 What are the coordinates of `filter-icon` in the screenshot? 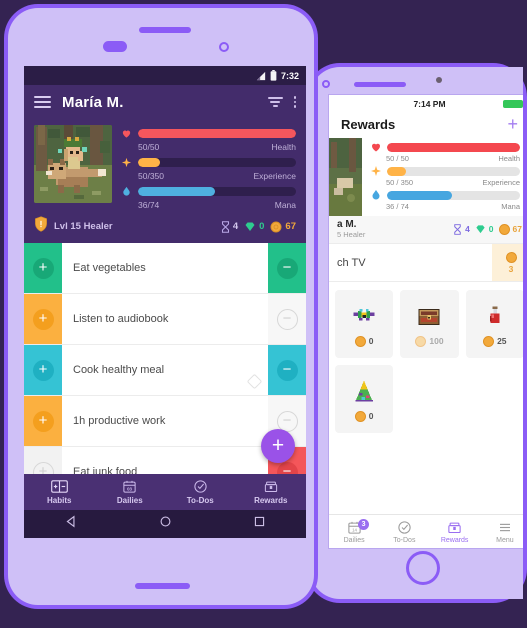 It's located at (275, 102).